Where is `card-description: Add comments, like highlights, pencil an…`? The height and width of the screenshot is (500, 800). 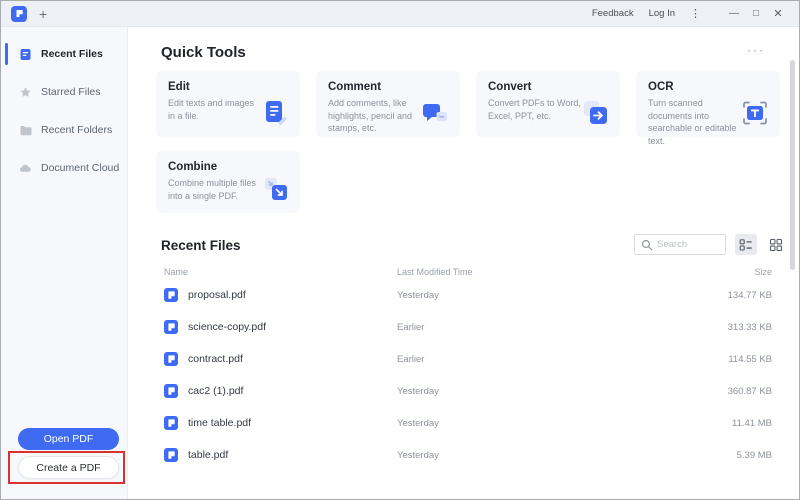
card-description: Add comments, like highlights, pencil an… is located at coordinates (370, 116).